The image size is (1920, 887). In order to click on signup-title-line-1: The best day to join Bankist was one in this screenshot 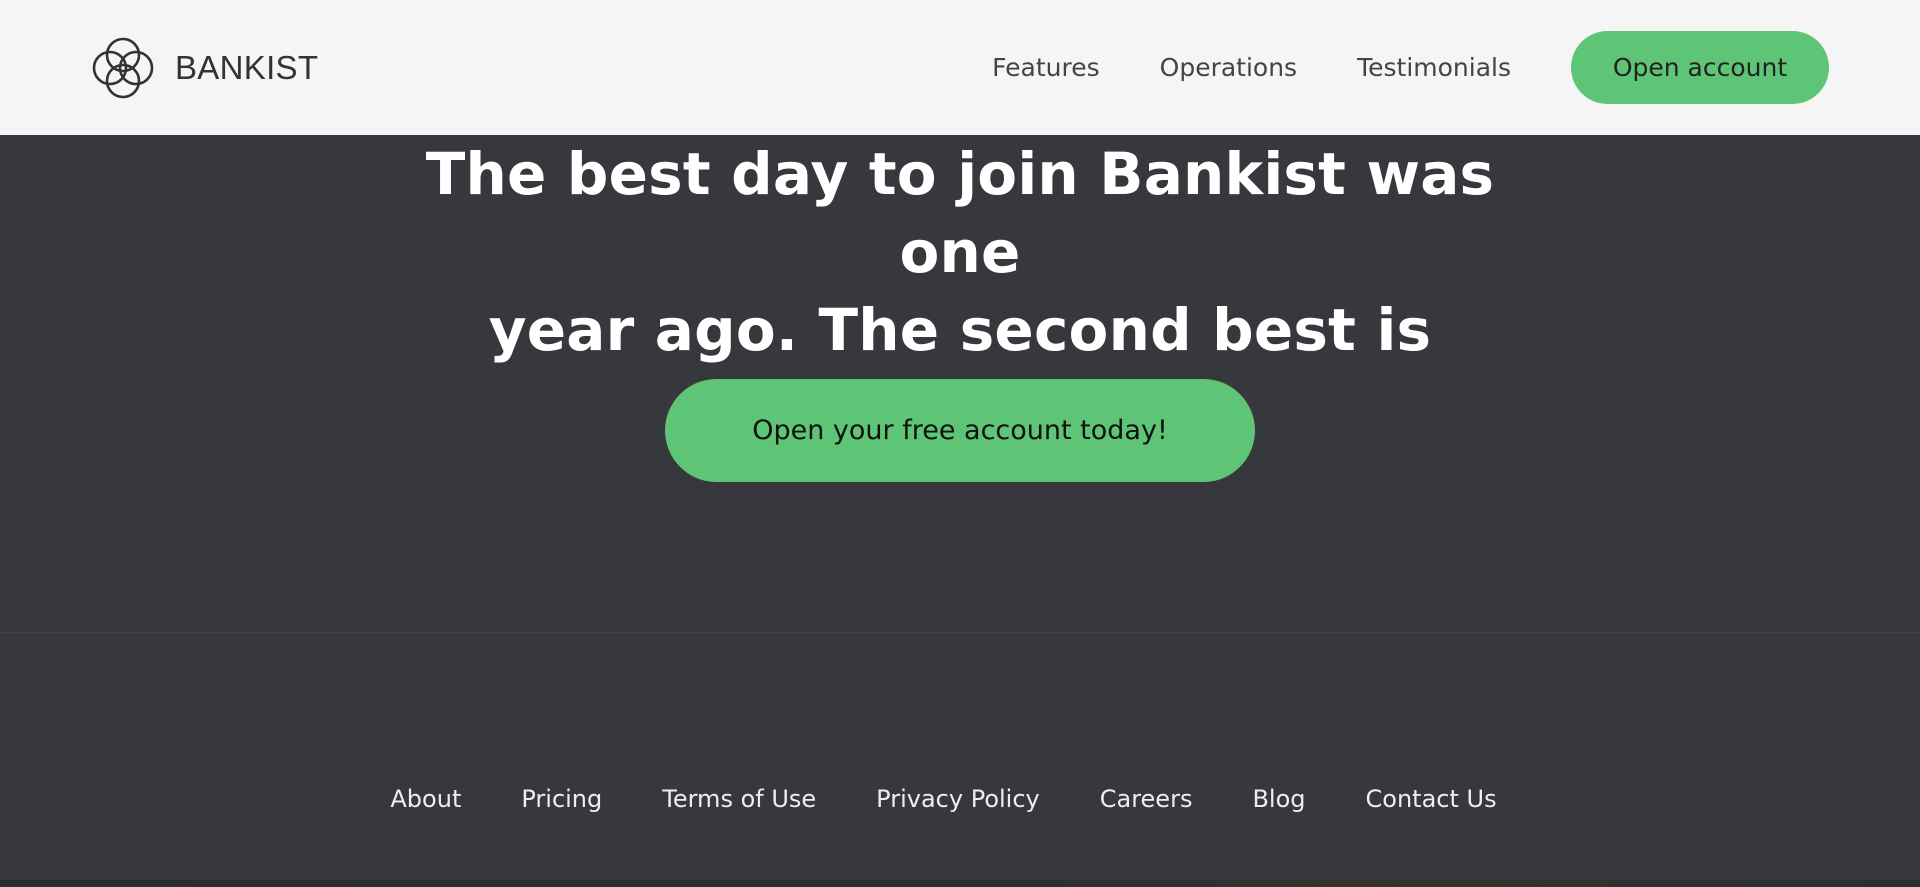, I will do `click(960, 213)`.